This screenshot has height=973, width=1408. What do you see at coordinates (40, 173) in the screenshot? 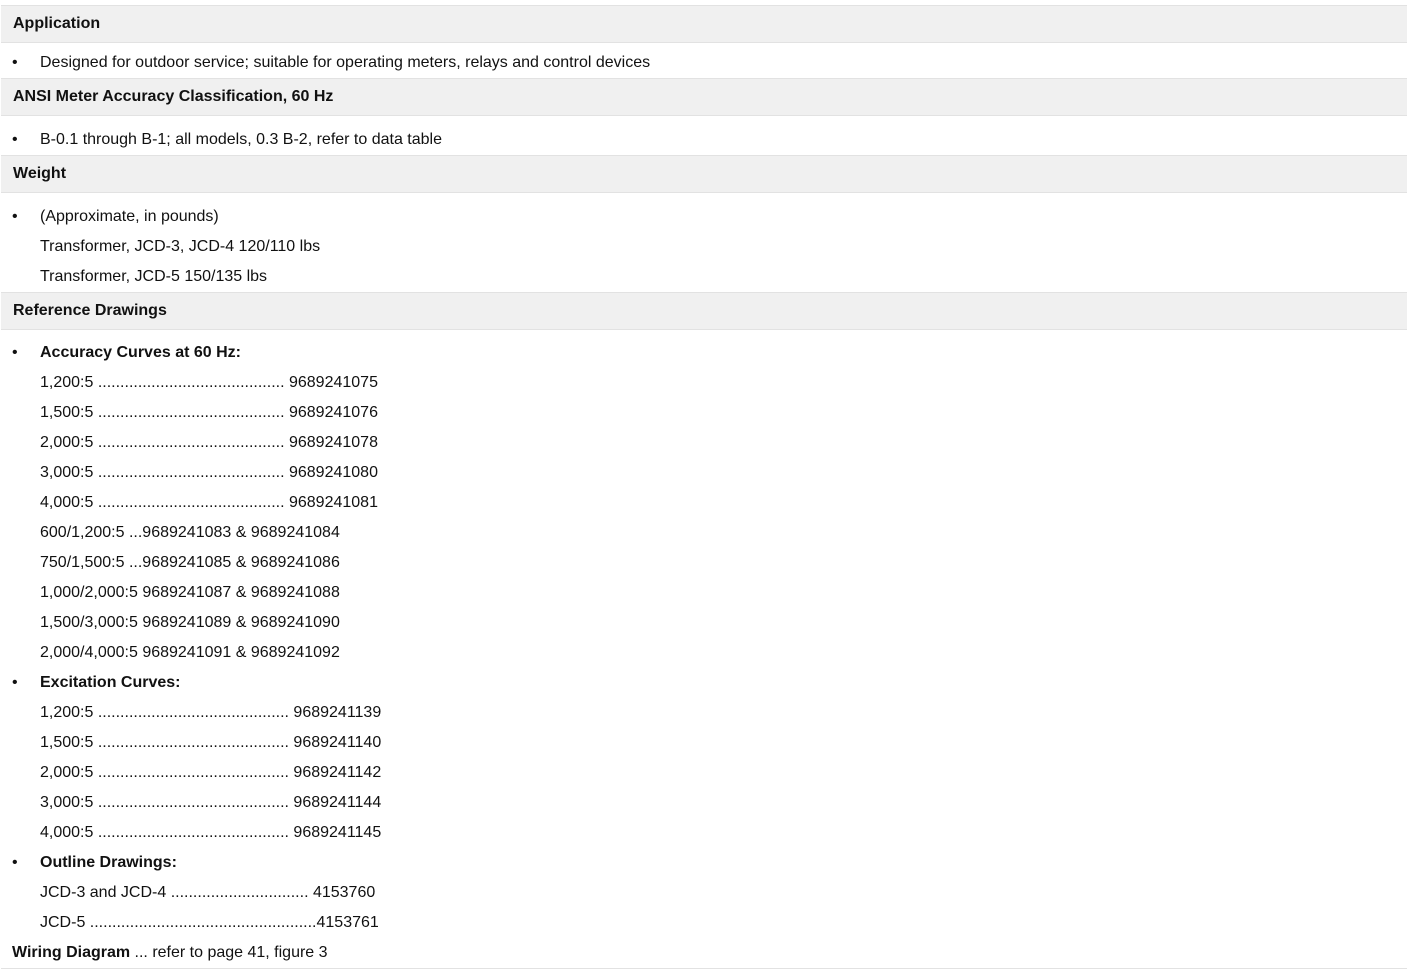
I see `section-title: Weight` at bounding box center [40, 173].